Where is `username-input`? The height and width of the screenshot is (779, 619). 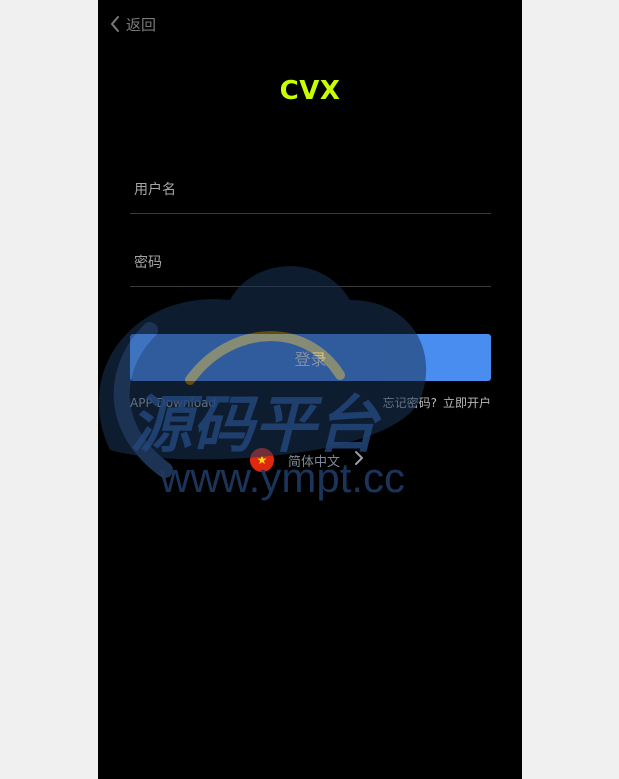 username-input is located at coordinates (310, 190).